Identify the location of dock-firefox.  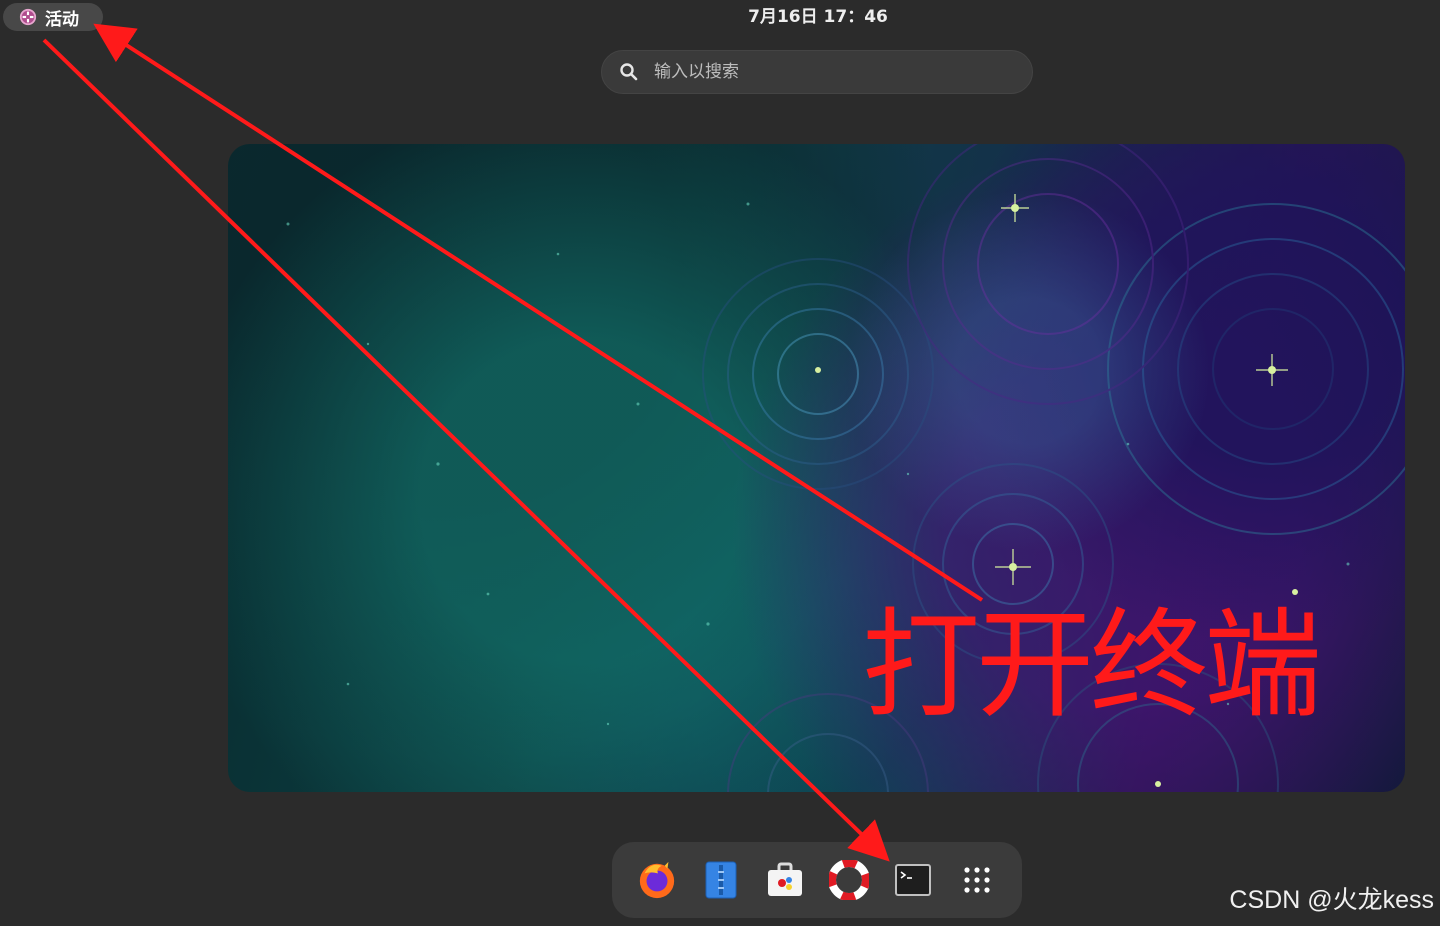
(657, 880).